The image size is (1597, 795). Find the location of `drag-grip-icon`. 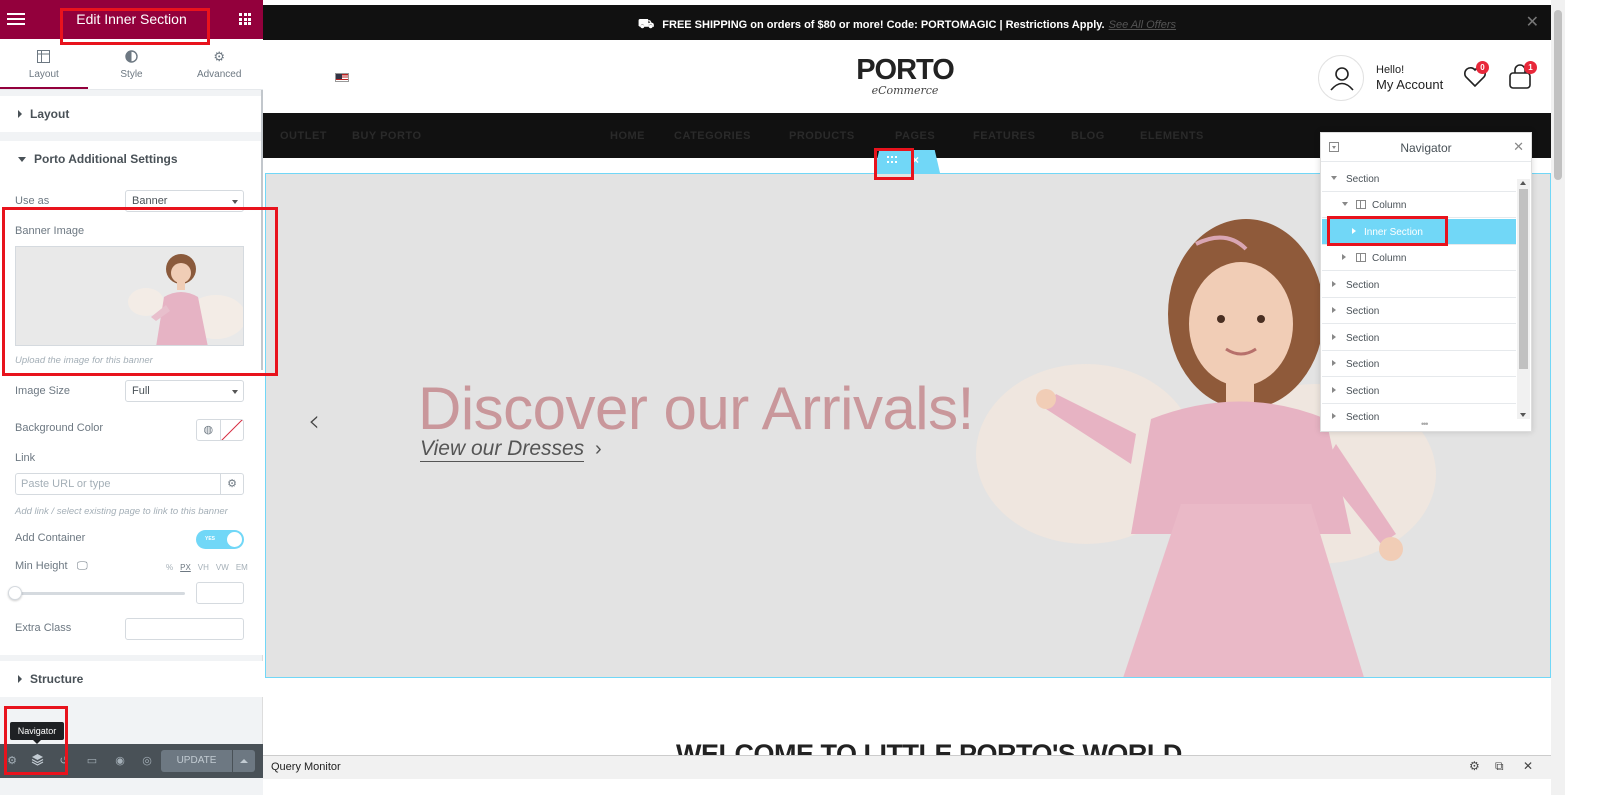

drag-grip-icon is located at coordinates (893, 160).